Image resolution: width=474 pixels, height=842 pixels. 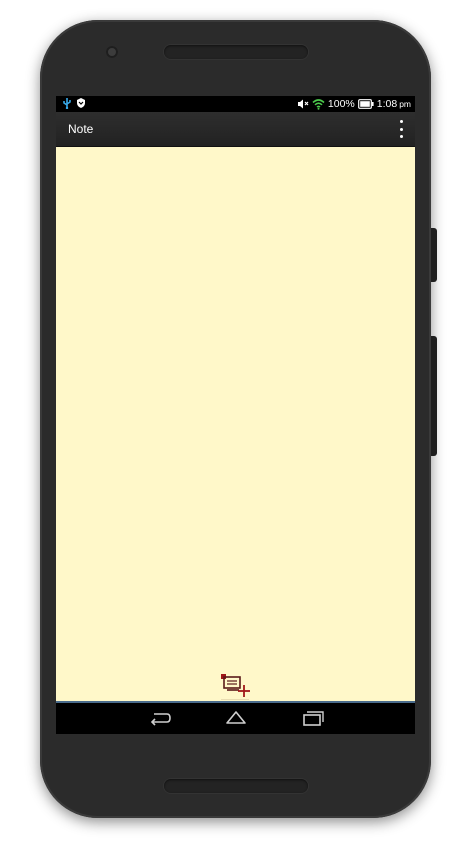 I want to click on usb-debug-icon, so click(x=67, y=103).